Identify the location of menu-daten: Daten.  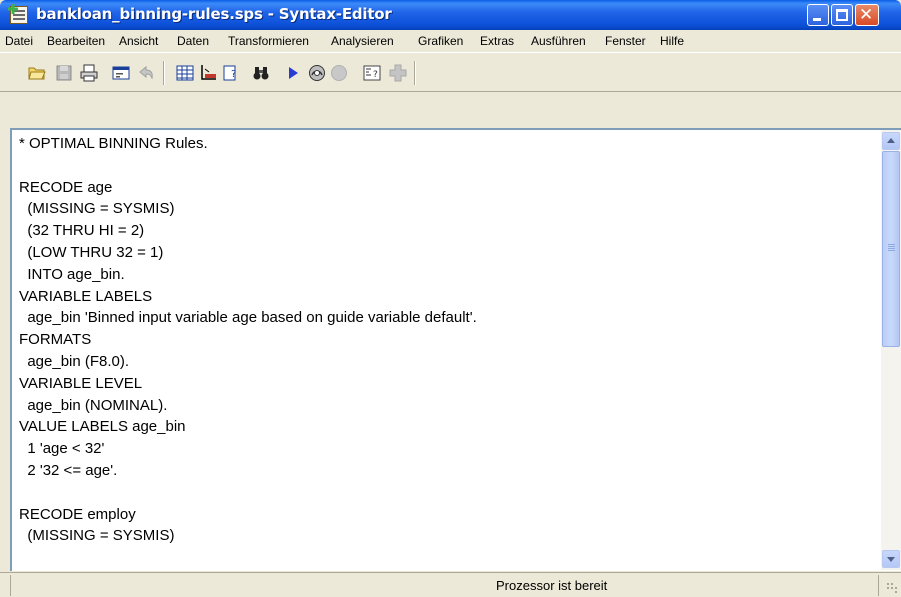
(193, 41).